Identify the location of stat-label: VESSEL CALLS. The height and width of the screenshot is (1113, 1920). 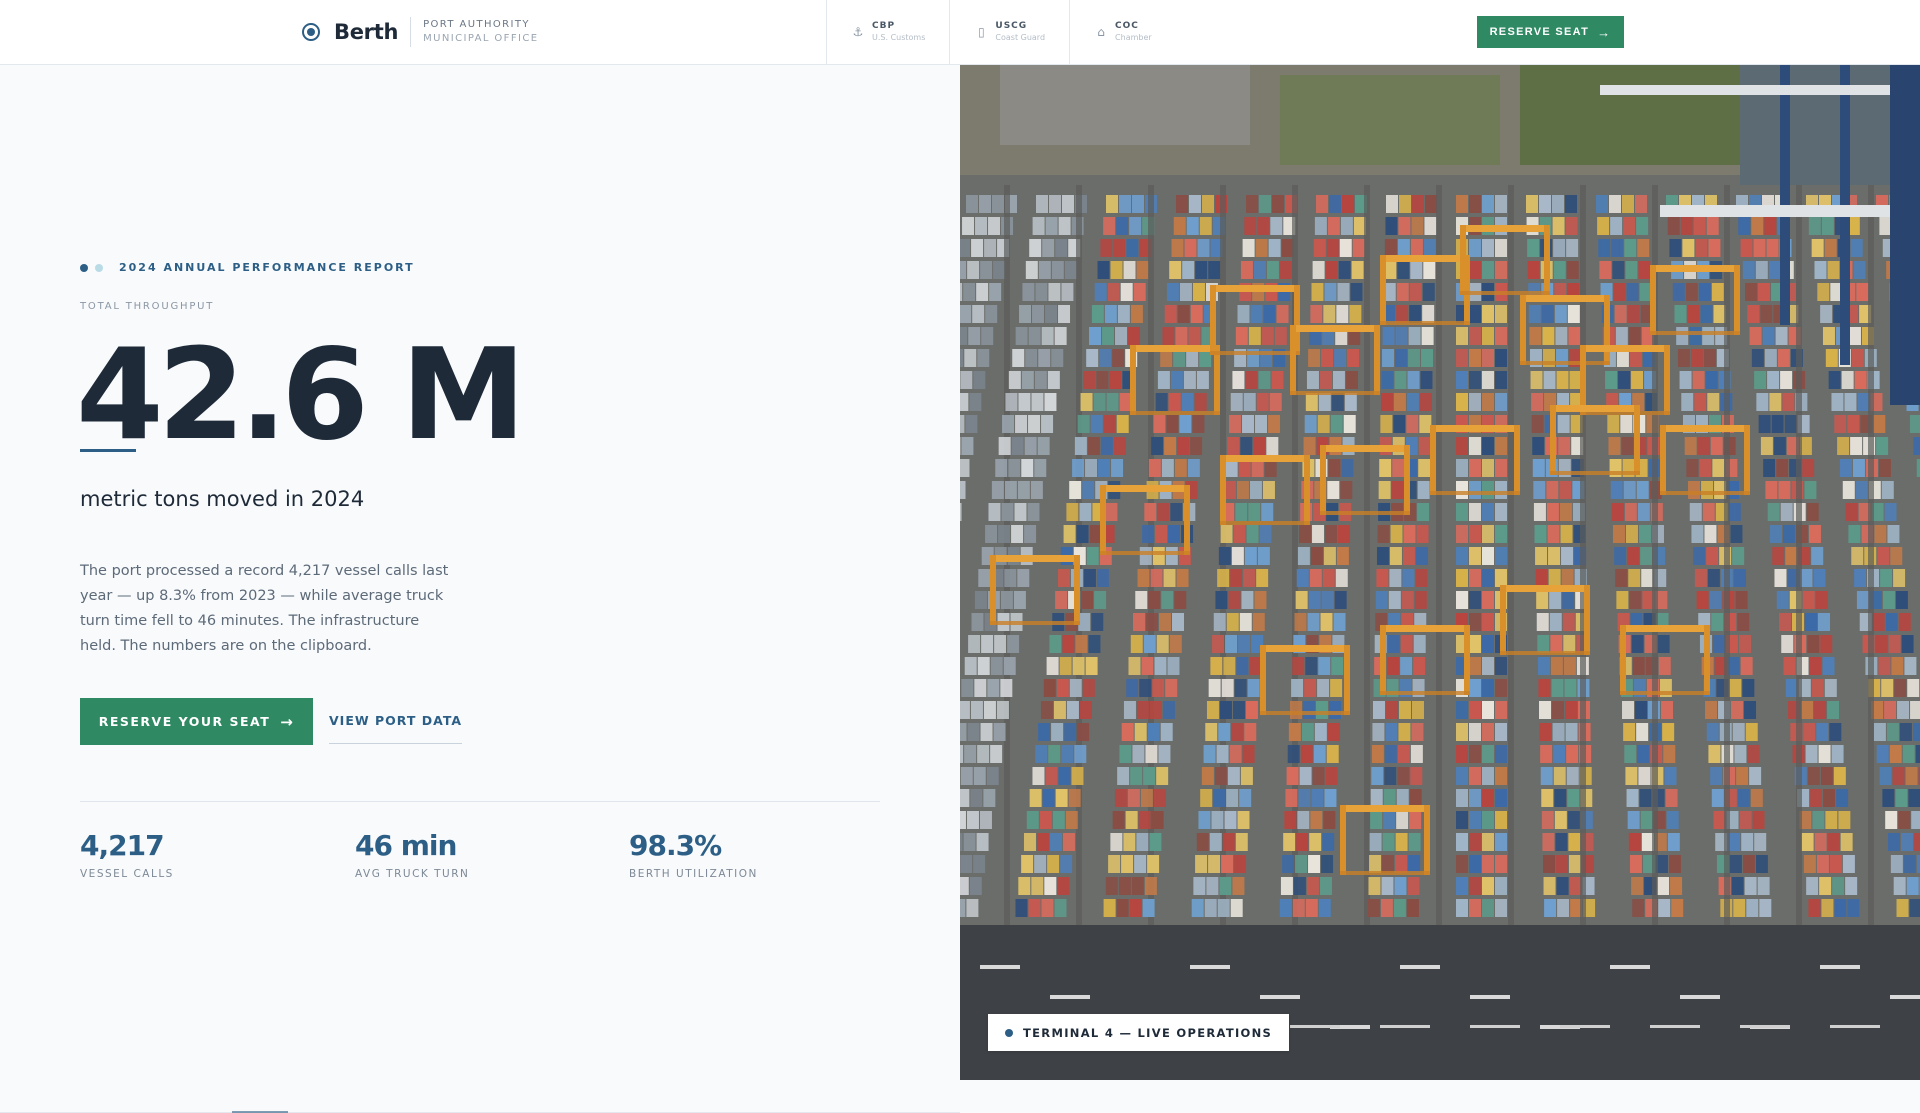
(127, 874).